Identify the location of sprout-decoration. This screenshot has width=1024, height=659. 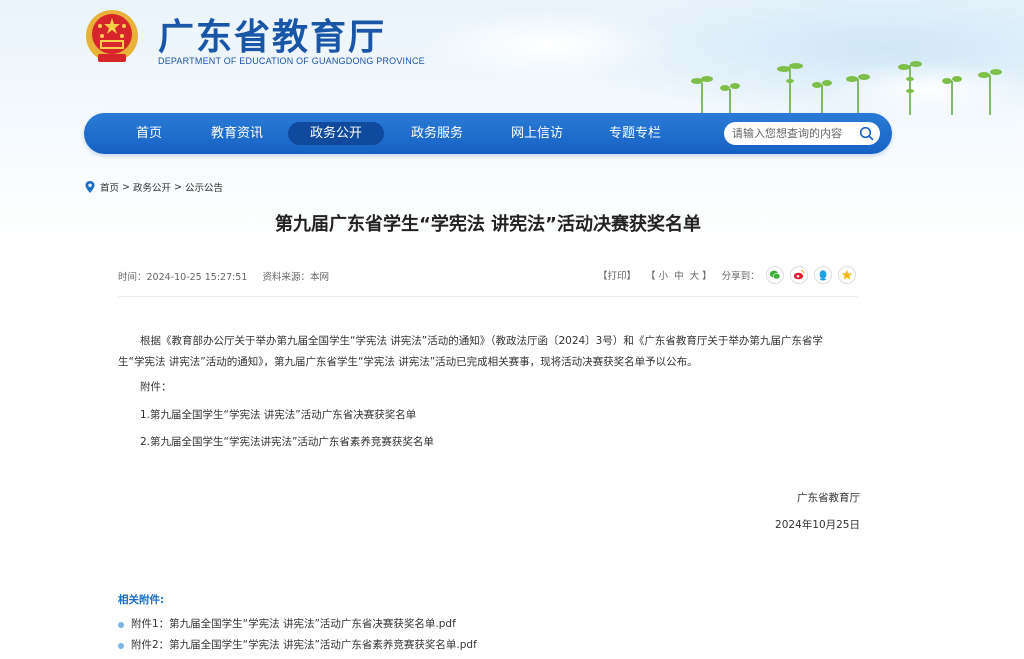
(846, 88).